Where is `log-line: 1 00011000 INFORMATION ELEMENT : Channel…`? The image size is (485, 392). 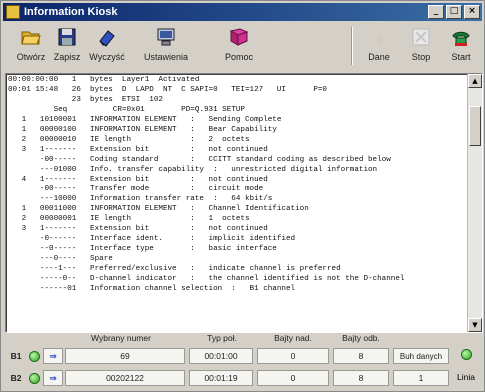
log-line: 1 00011000 INFORMATION ELEMENT : Channel… is located at coordinates (165, 209).